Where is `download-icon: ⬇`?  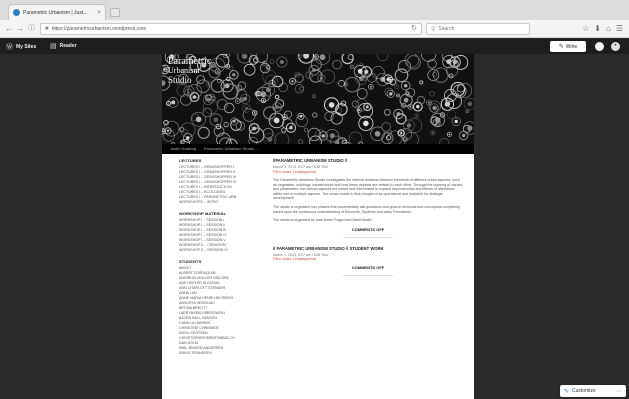
download-icon: ⬇ is located at coordinates (597, 29).